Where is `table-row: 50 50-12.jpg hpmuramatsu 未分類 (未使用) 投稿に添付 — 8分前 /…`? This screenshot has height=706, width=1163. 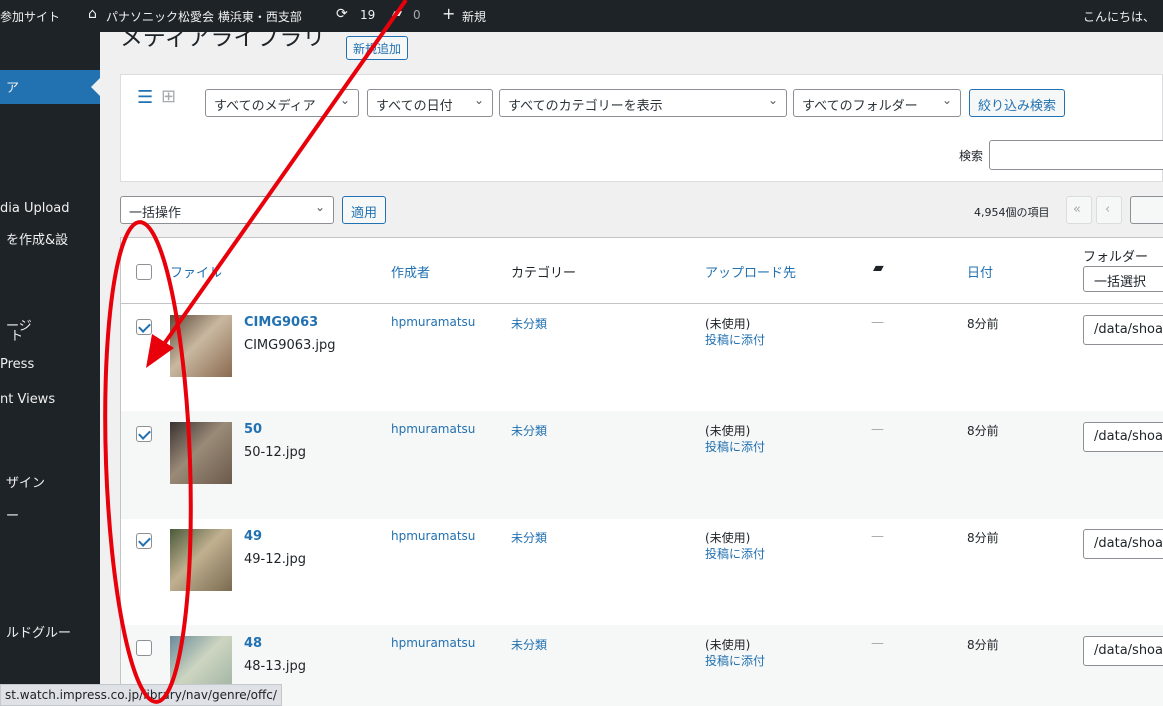
table-row: 50 50-12.jpg hpmuramatsu 未分類 (未使用) 投稿に添付 — 8分前 /… is located at coordinates (642, 465).